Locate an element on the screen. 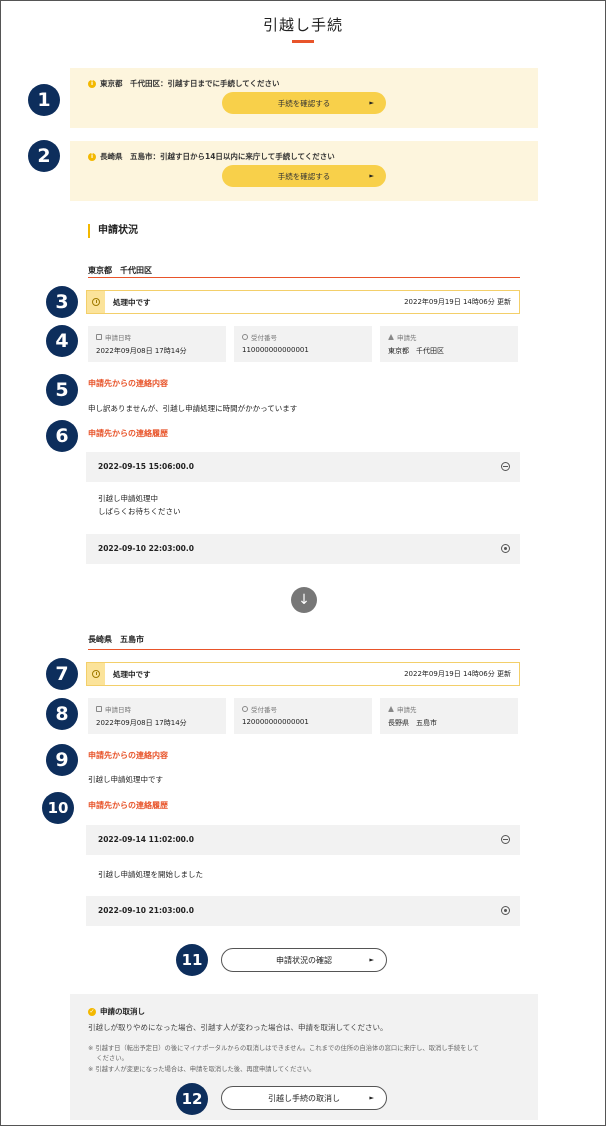 The height and width of the screenshot is (1126, 606). history-row: 2022-09-15 15:06:00.0 is located at coordinates (303, 467).